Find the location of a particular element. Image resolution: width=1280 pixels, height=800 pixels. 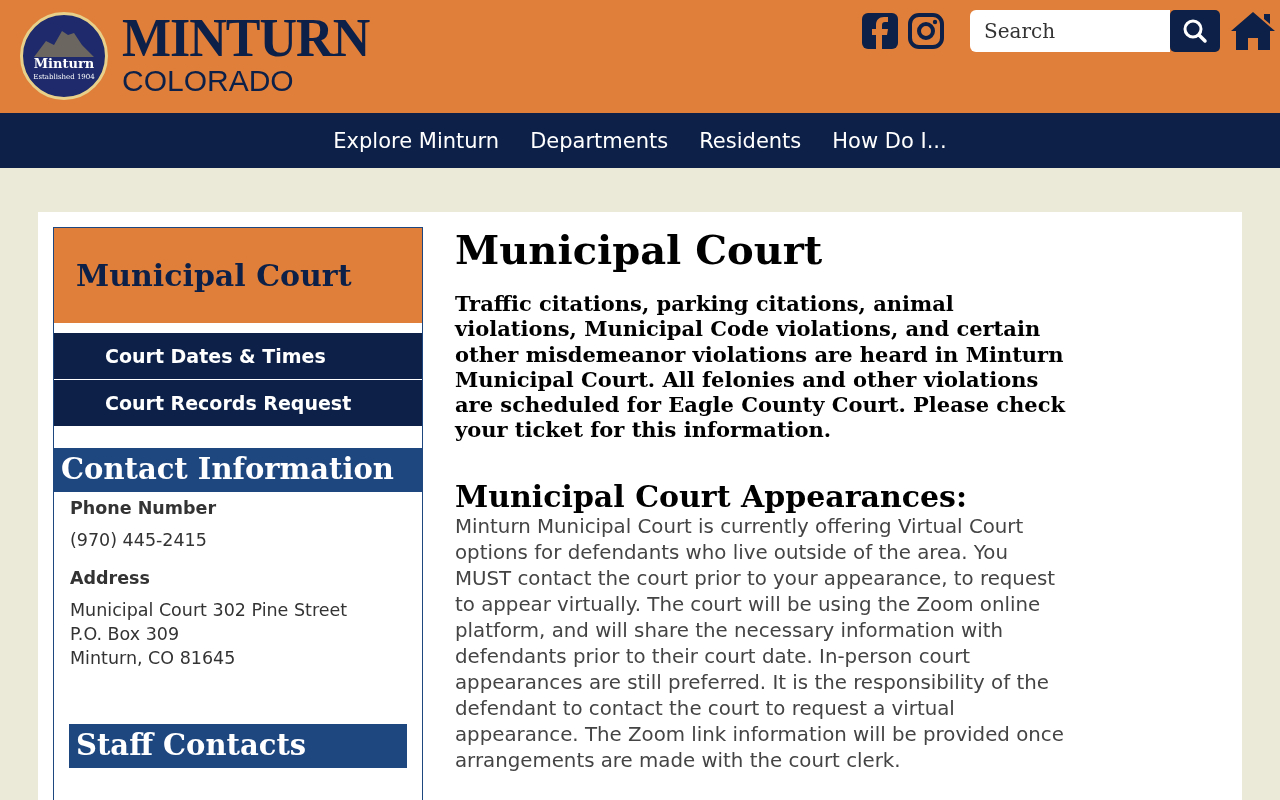

facebook-icon is located at coordinates (880, 31).